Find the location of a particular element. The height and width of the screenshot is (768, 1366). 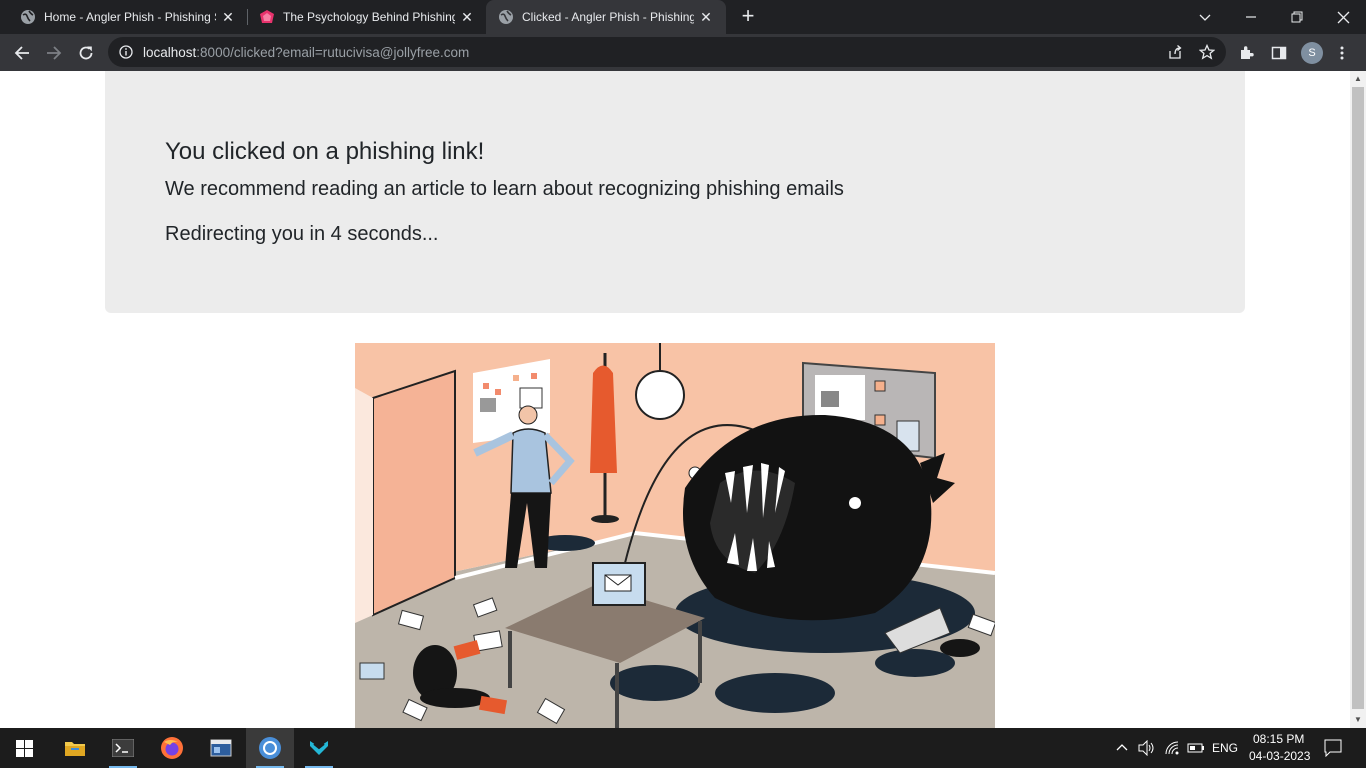

url-host: localhost is located at coordinates (170, 52).